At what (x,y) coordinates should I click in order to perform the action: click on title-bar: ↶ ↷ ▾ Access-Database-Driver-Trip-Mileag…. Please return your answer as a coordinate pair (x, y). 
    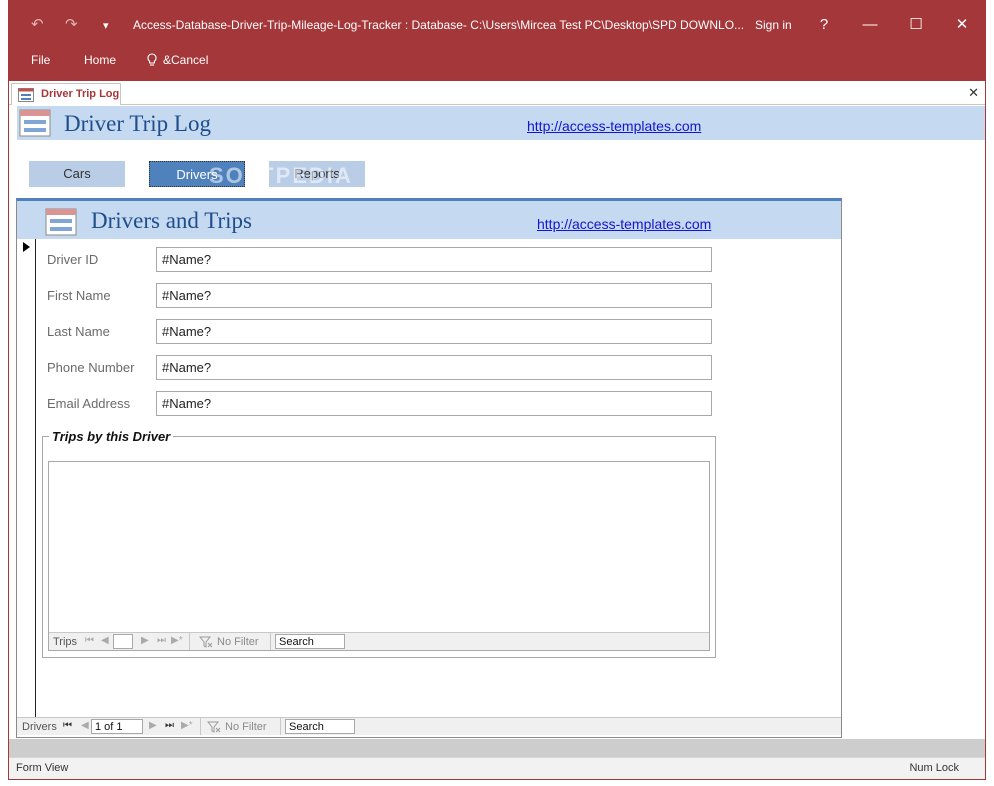
    Looking at the image, I should click on (497, 41).